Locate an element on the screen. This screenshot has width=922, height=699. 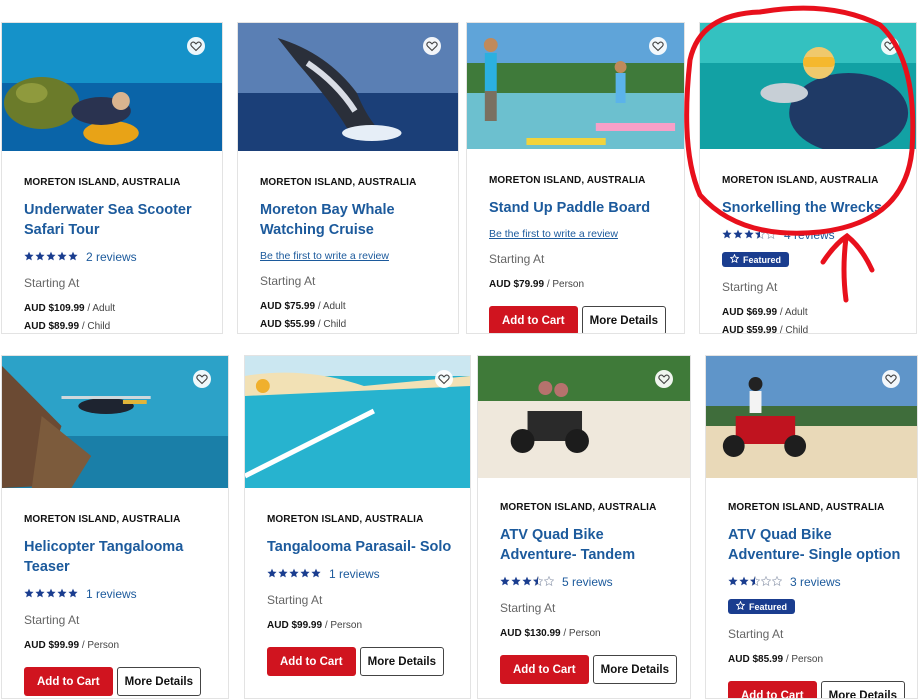
tour-title-link: Tangalooma Parasail- Solo is located at coordinates (362, 547).